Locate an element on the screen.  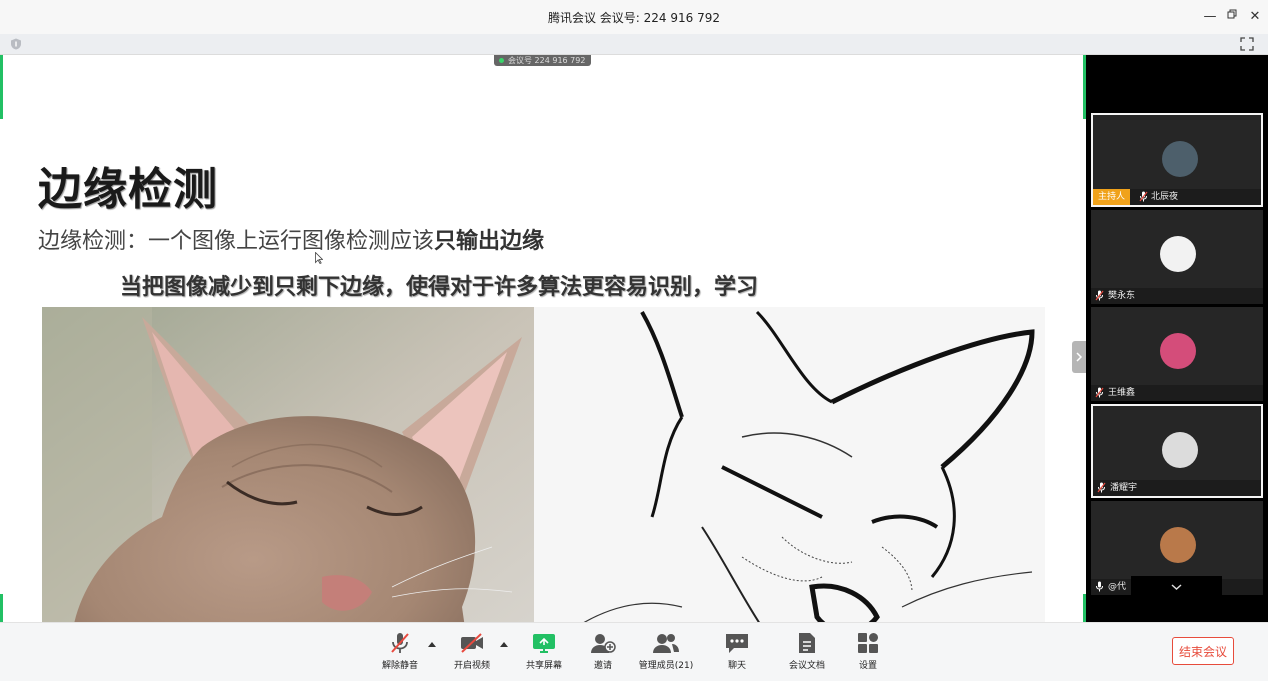
meeting-id-tag: 会议号 224 916 792 is located at coordinates (543, 60).